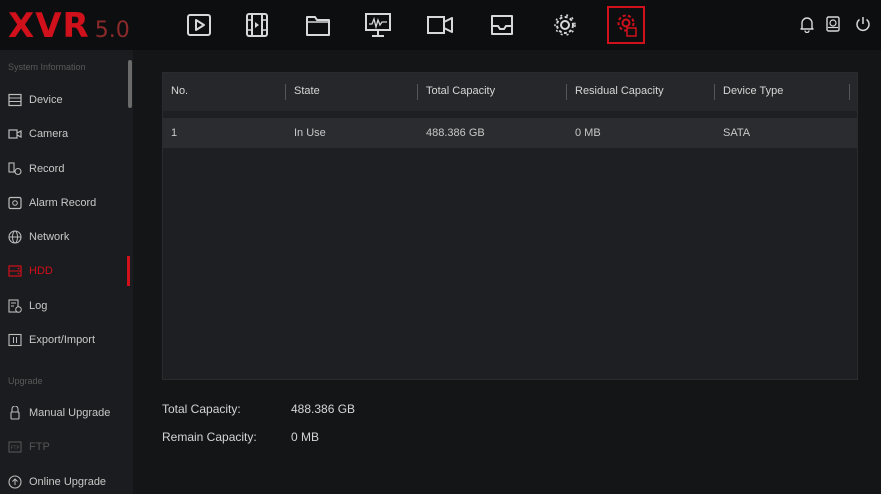 This screenshot has height=494, width=881. Describe the element at coordinates (112, 30) in the screenshot. I see `logo-version: 5.0` at that location.